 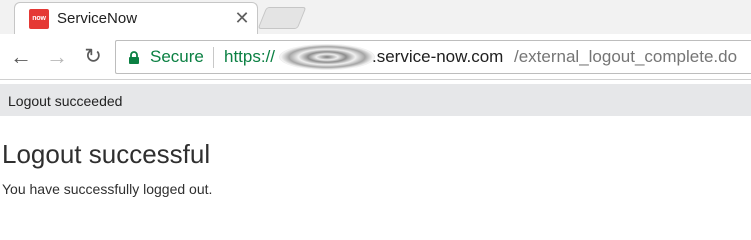 I want to click on browser-tab: now ServiceNow ✕, so click(x=136, y=18).